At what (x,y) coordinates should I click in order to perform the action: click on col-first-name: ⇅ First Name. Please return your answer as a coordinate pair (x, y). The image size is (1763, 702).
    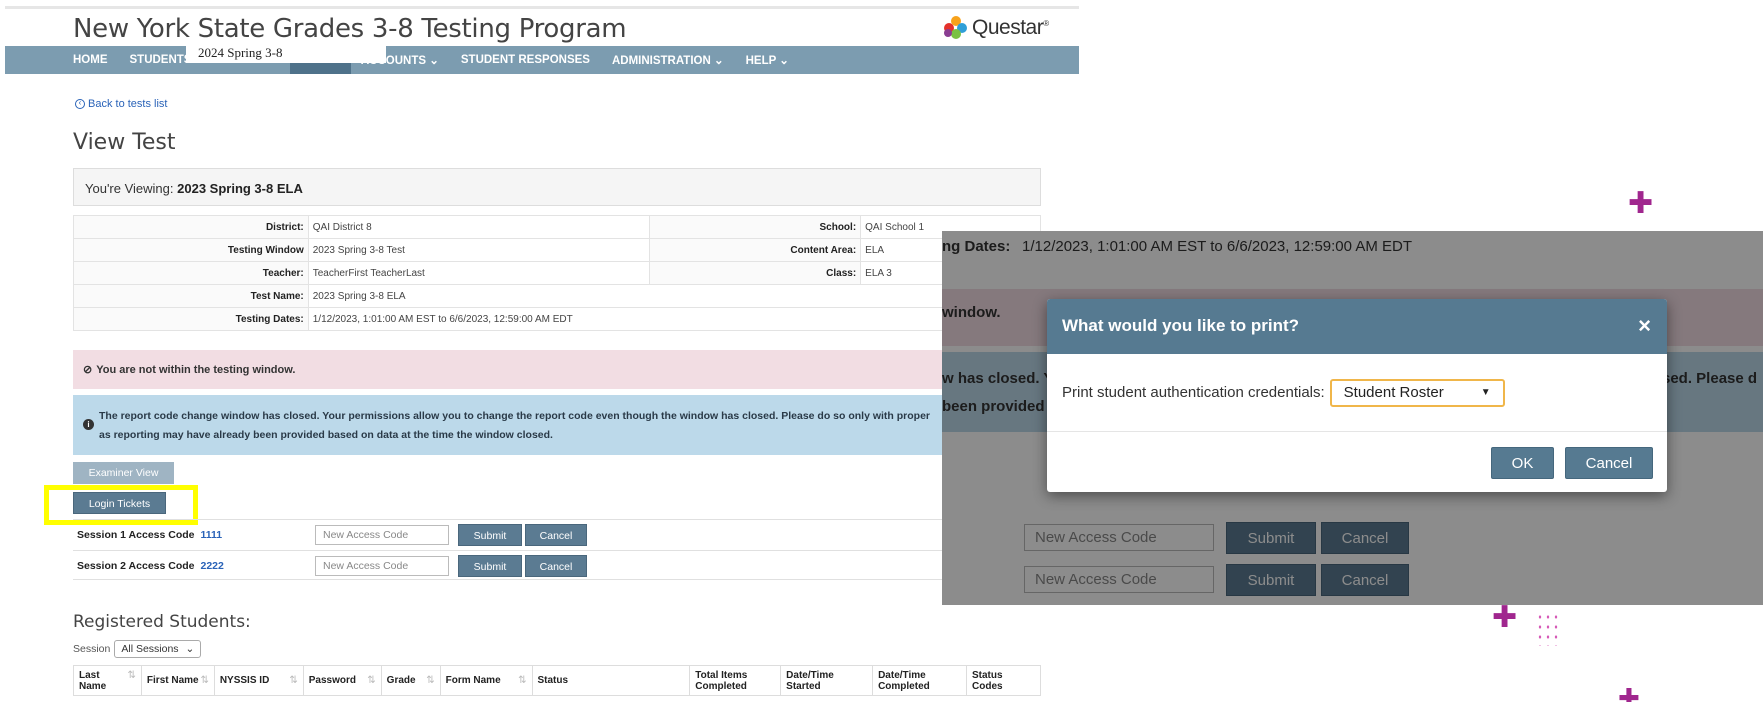
    Looking at the image, I should click on (177, 680).